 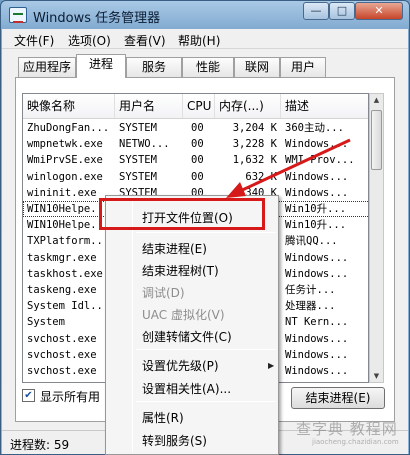 What do you see at coordinates (154, 67) in the screenshot?
I see `tab-services: 服务` at bounding box center [154, 67].